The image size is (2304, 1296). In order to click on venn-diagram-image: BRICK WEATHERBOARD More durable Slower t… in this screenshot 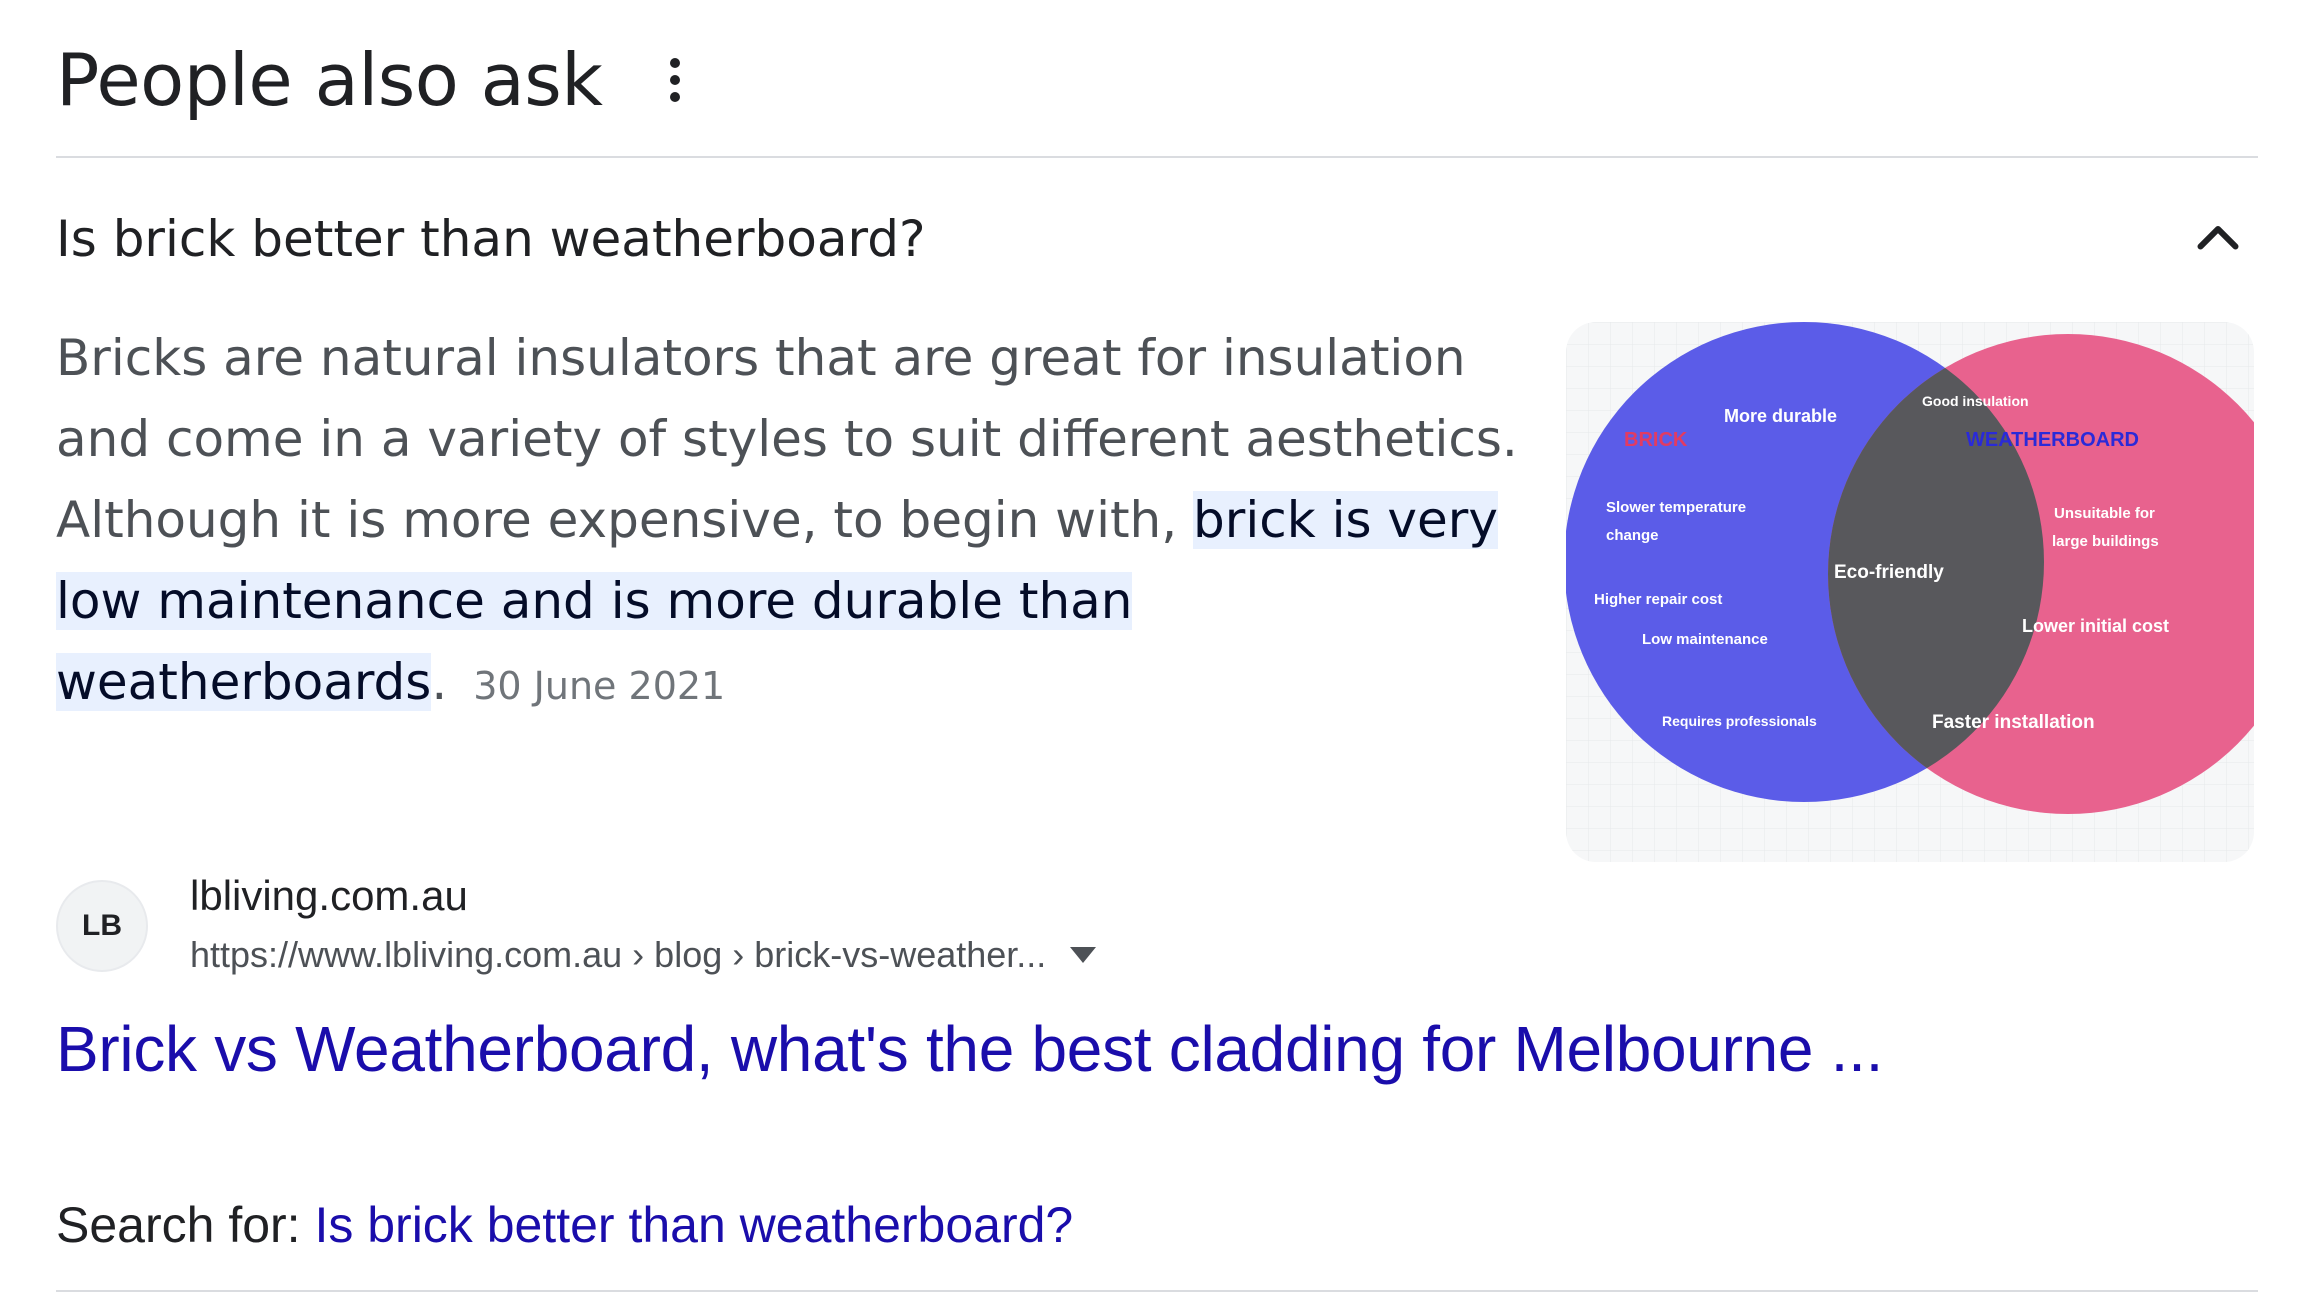, I will do `click(1910, 592)`.